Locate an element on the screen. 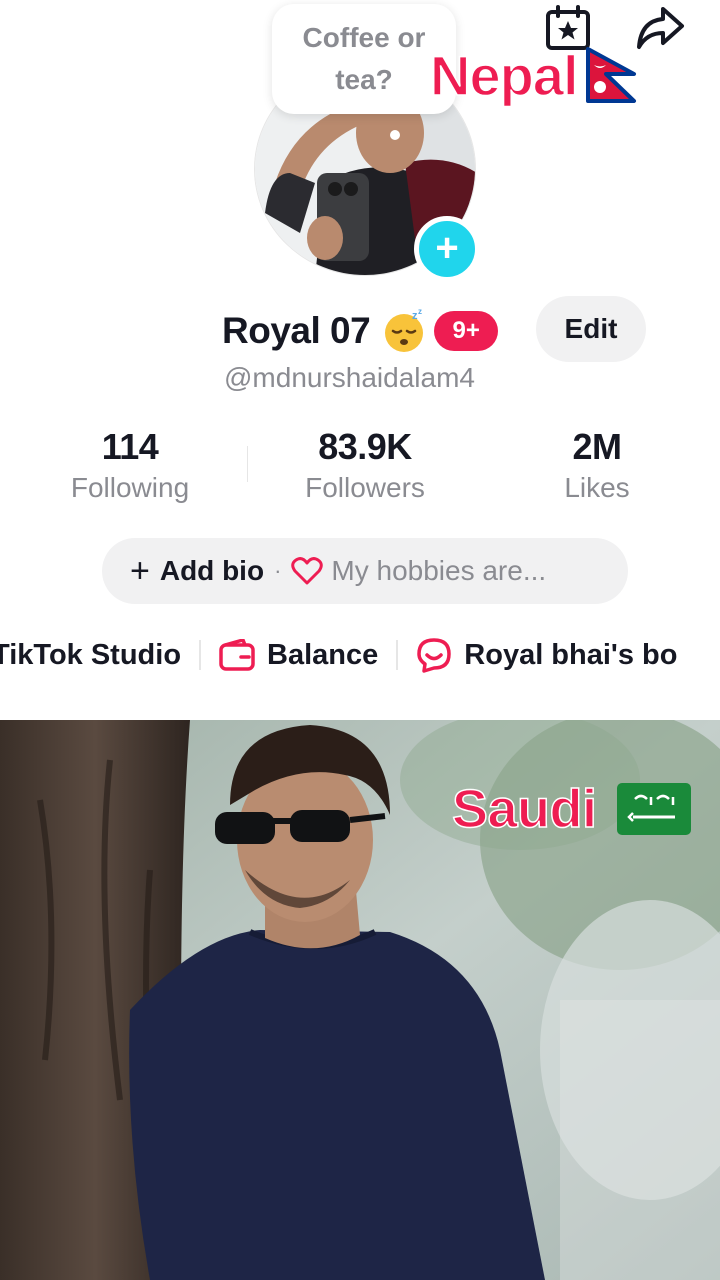  overlay-caption-top: Nepal is located at coordinates (533, 75).